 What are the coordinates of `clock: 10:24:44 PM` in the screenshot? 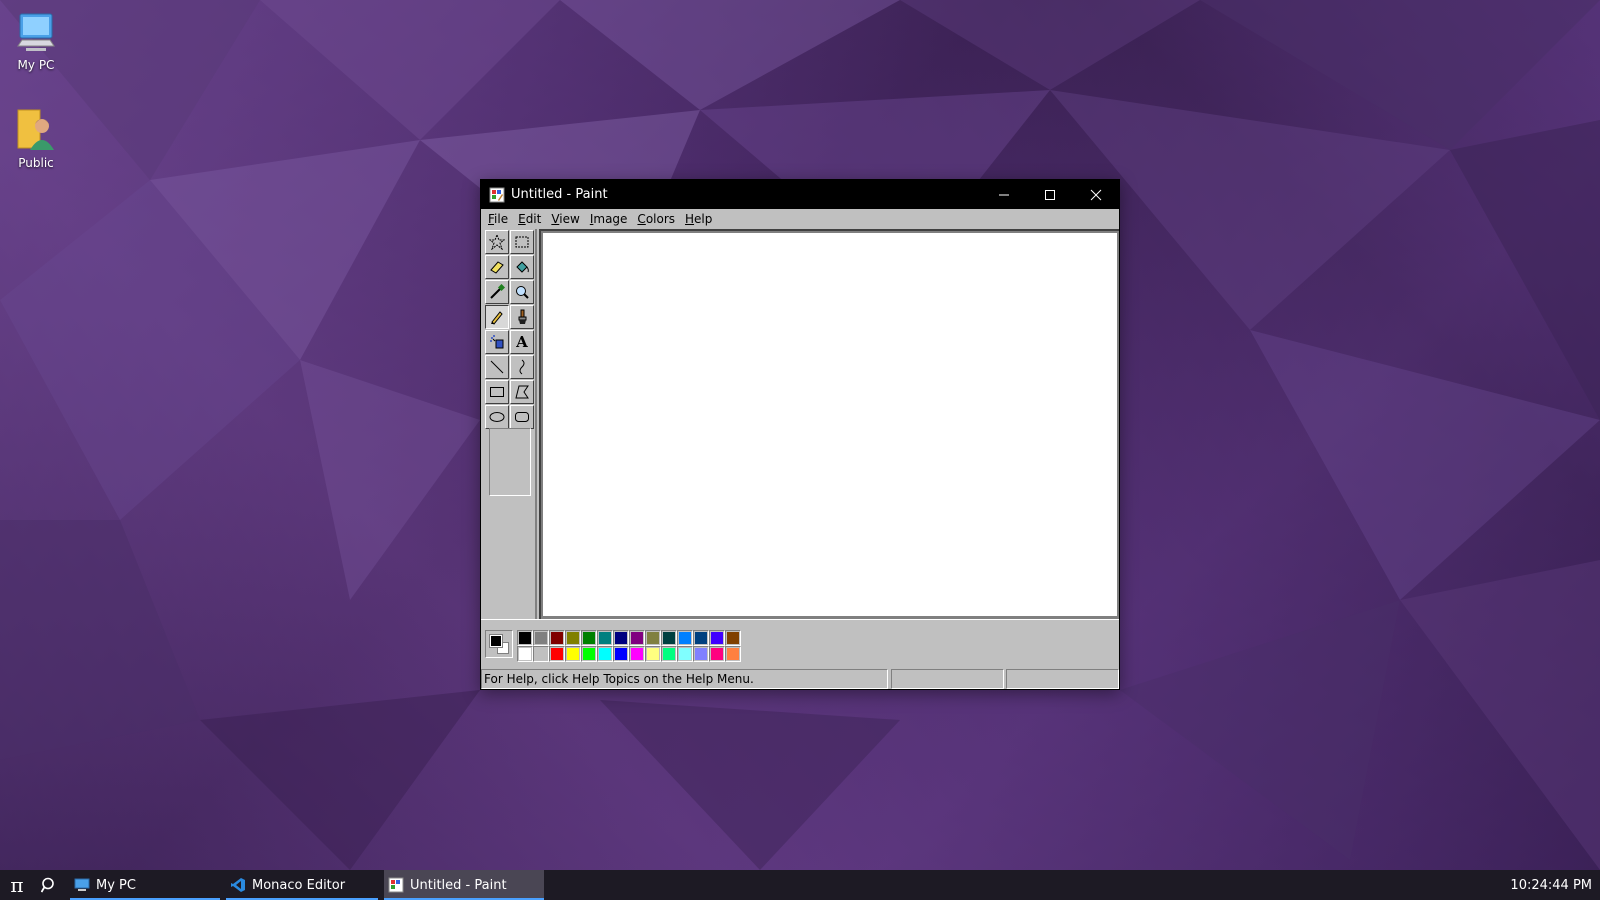 It's located at (1551, 885).